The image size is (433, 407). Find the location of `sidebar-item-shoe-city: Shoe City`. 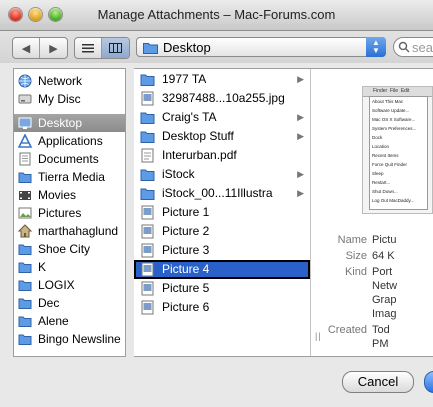

sidebar-item-shoe-city: Shoe City is located at coordinates (69, 249).